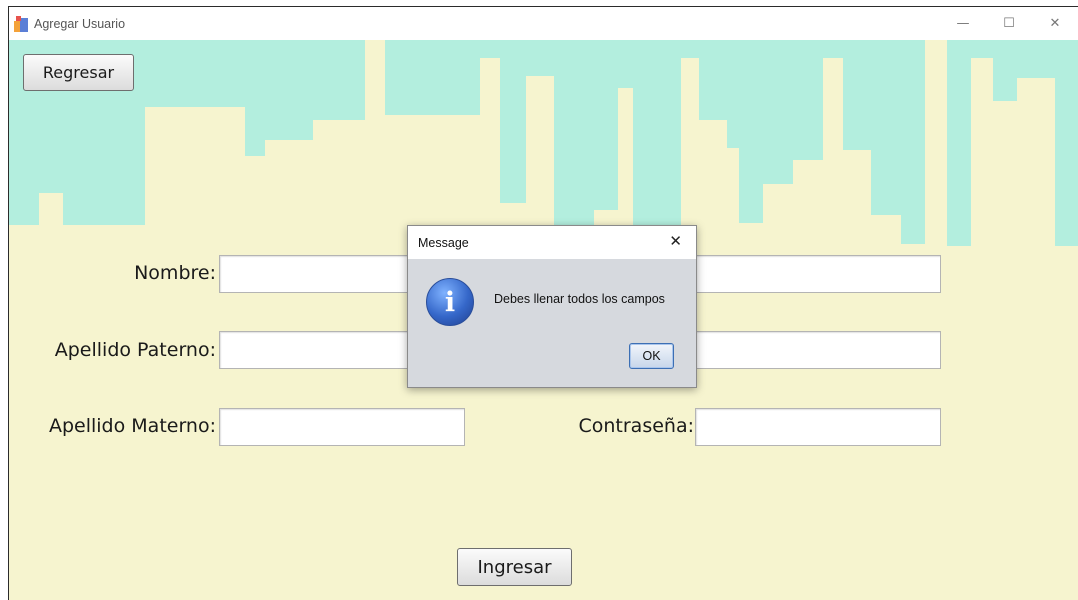 Image resolution: width=1078 pixels, height=600 pixels. I want to click on apellido-paterno-label: Apellido Paterno:, so click(135, 350).